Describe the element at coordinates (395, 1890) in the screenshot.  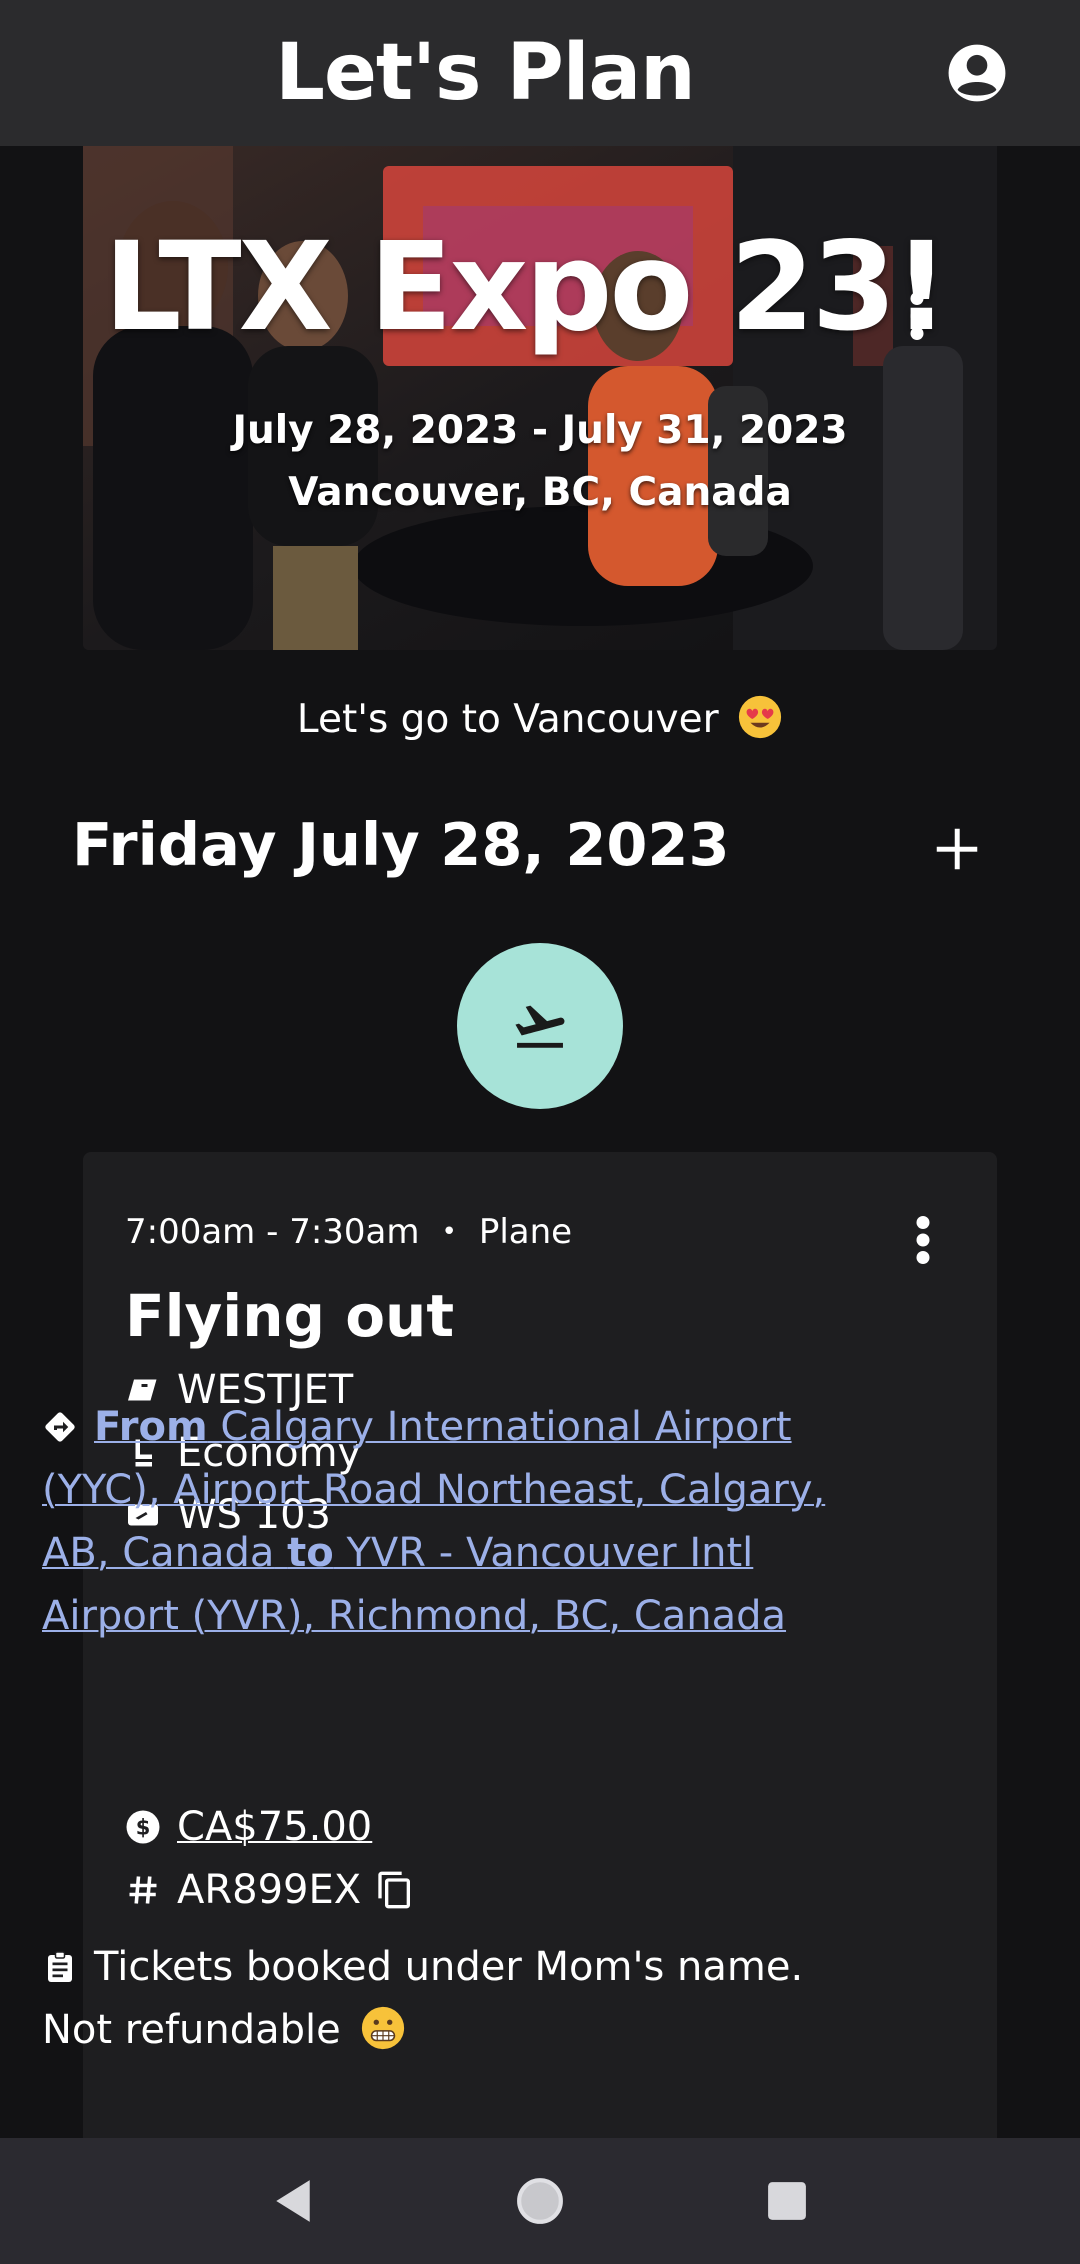
I see `copy-icon` at that location.